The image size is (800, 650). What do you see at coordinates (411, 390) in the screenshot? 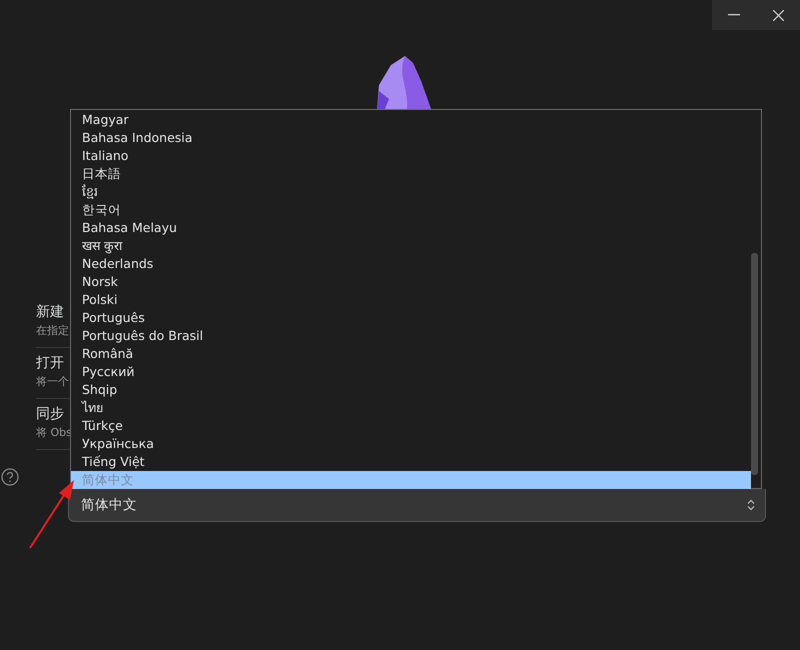
I see `language-option: Shqip` at bounding box center [411, 390].